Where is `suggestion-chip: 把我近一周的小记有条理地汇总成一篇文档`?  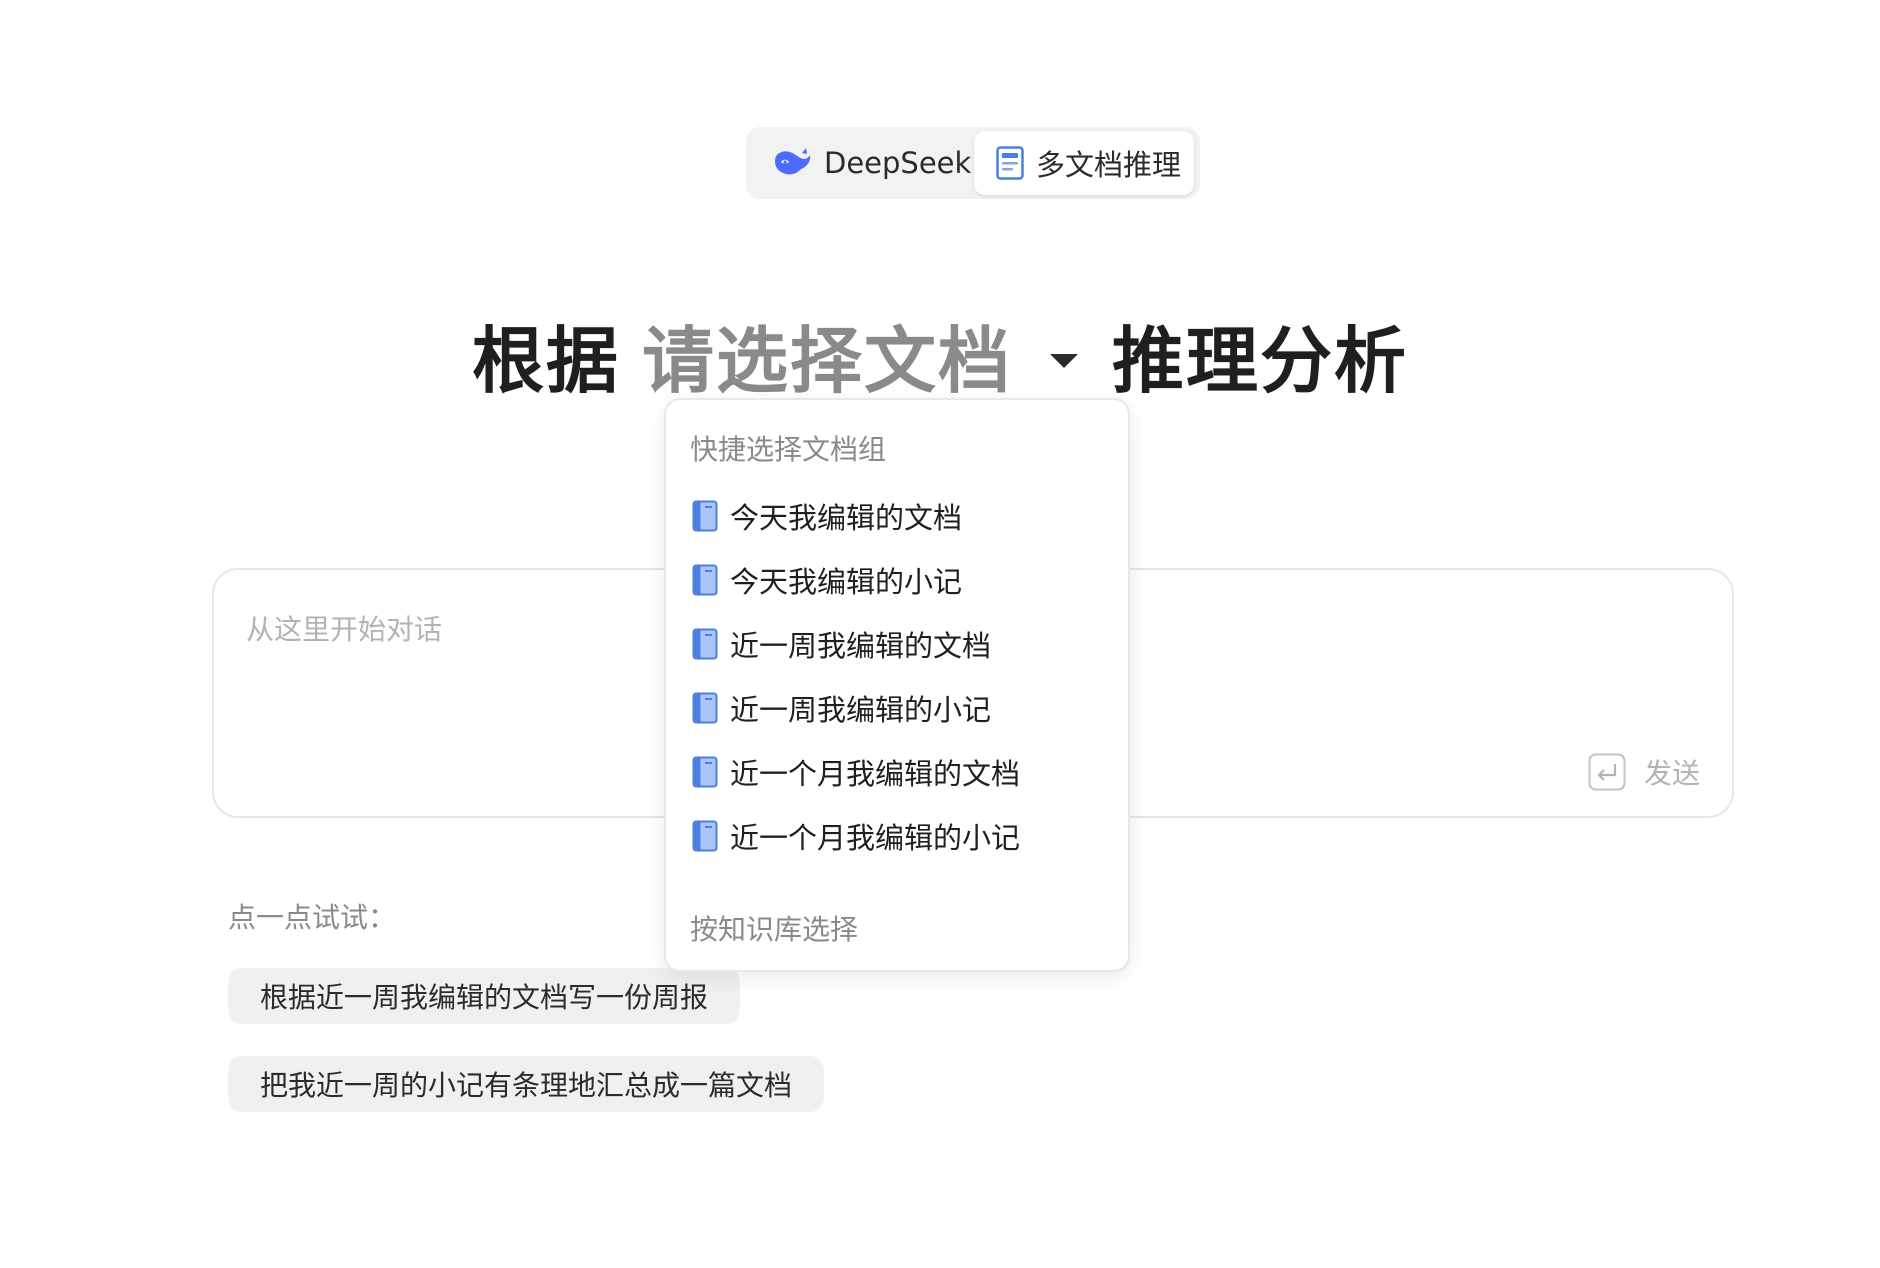
suggestion-chip: 把我近一周的小记有条理地汇总成一篇文档 is located at coordinates (526, 1084).